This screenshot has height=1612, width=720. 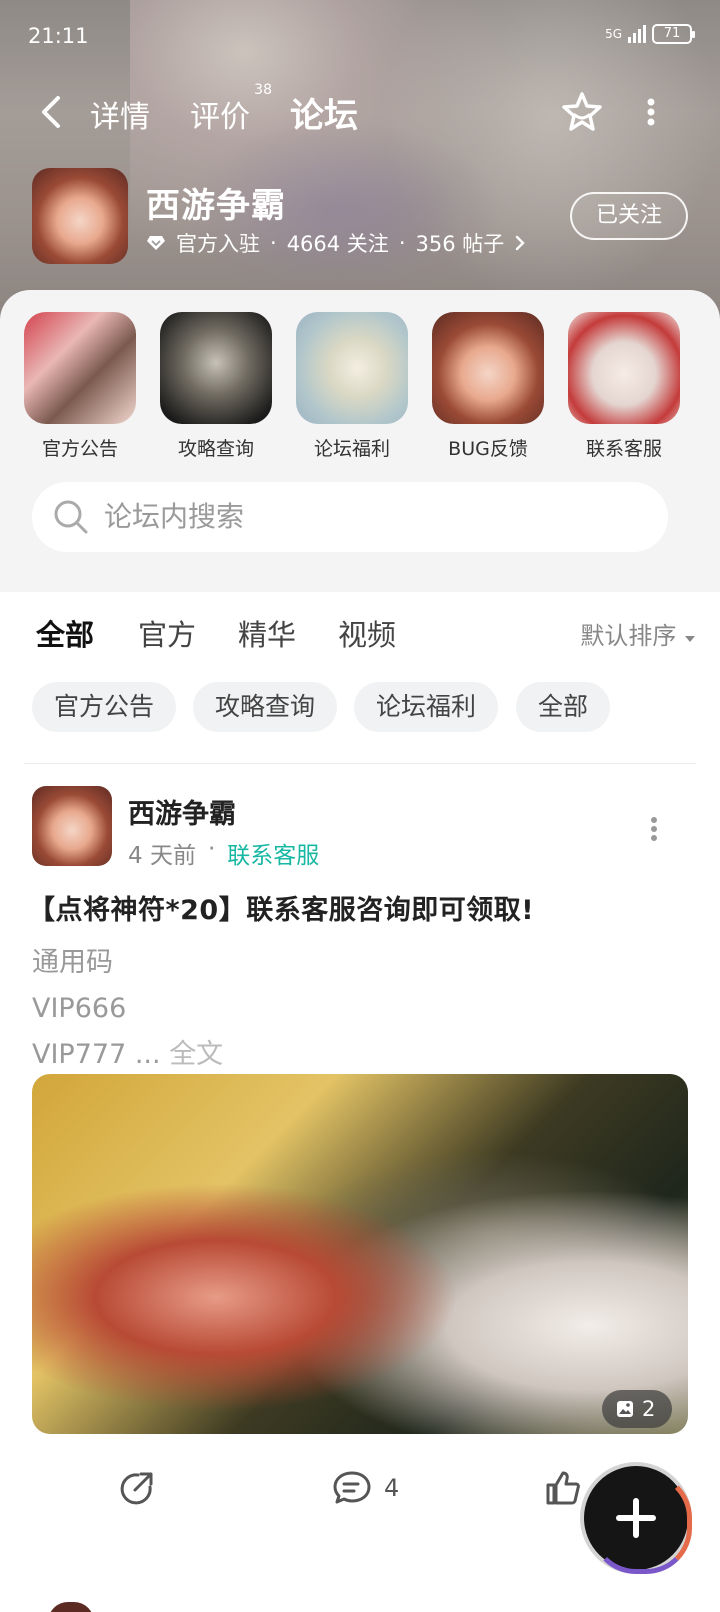 What do you see at coordinates (162, 856) in the screenshot?
I see `post-time: 4 天前` at bounding box center [162, 856].